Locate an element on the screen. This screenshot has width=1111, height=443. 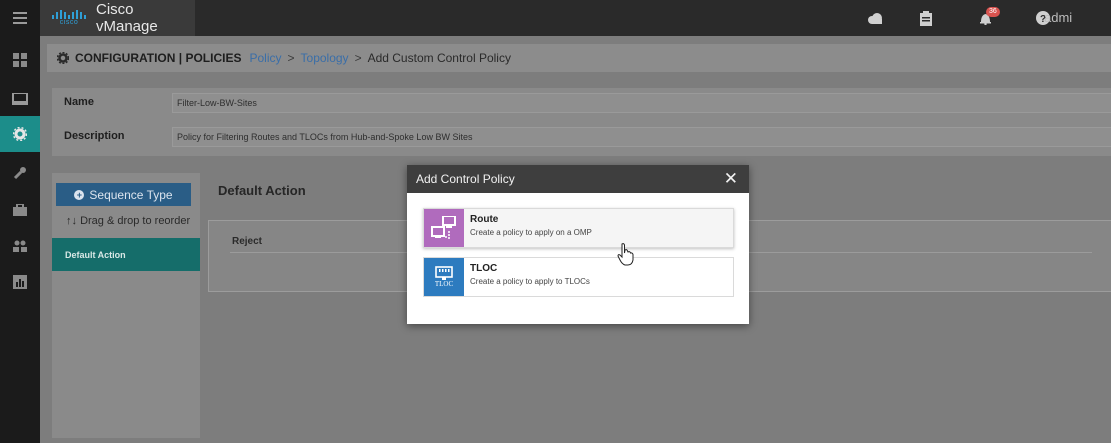
reorder-arrows-icon: ↑↓ is located at coordinates (71, 221).